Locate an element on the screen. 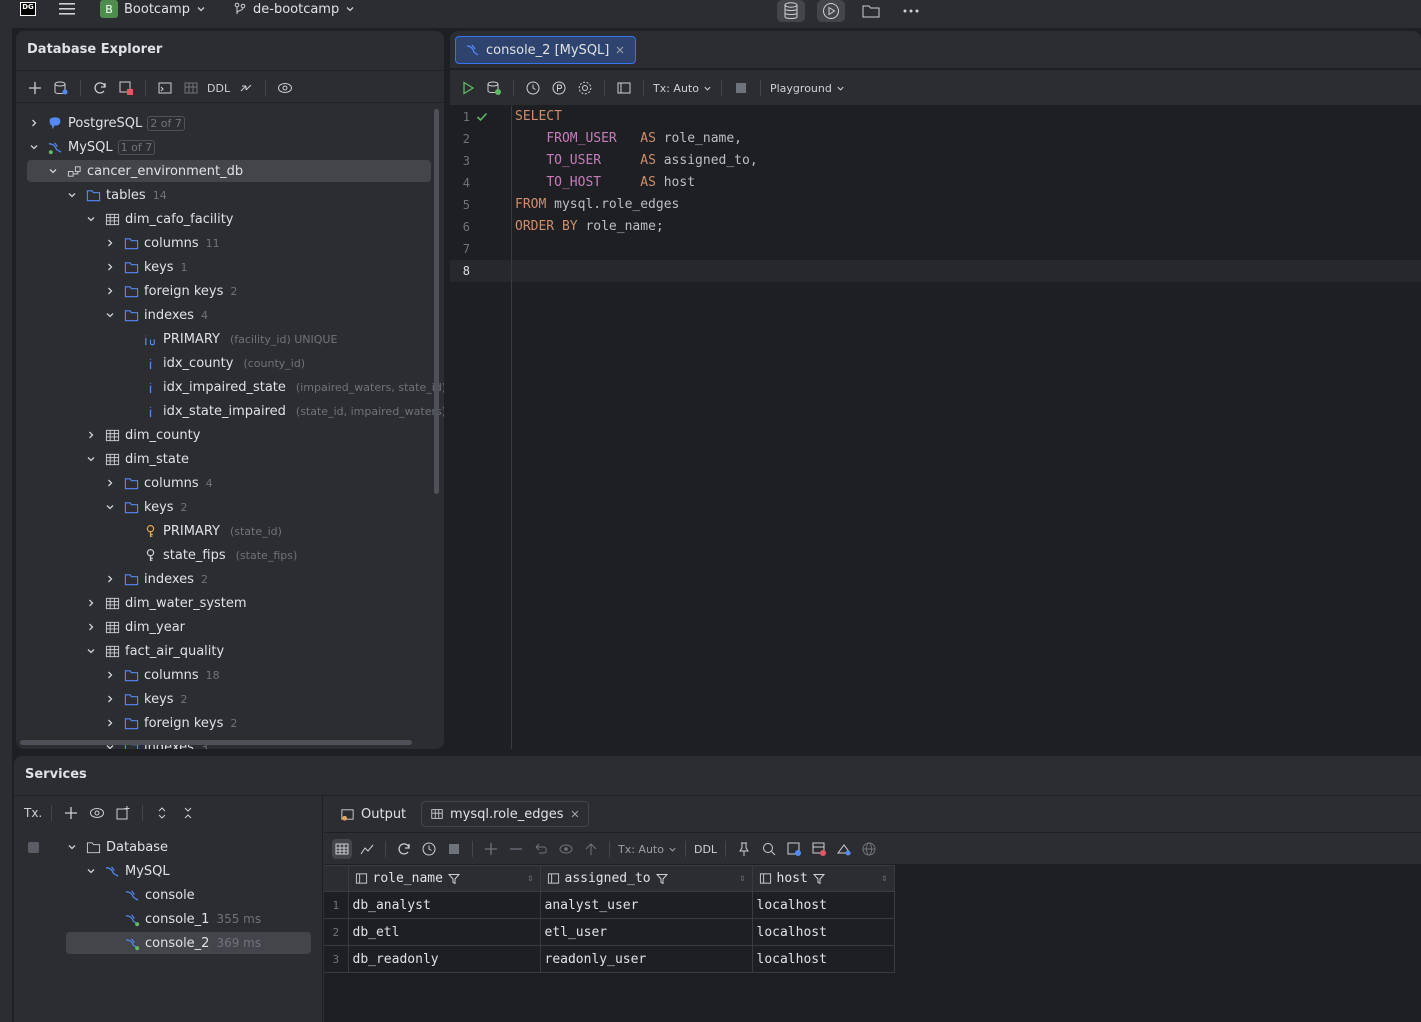 Image resolution: width=1421 pixels, height=1022 pixels. services-tree-console-1: console_1 355 ms is located at coordinates (192, 919).